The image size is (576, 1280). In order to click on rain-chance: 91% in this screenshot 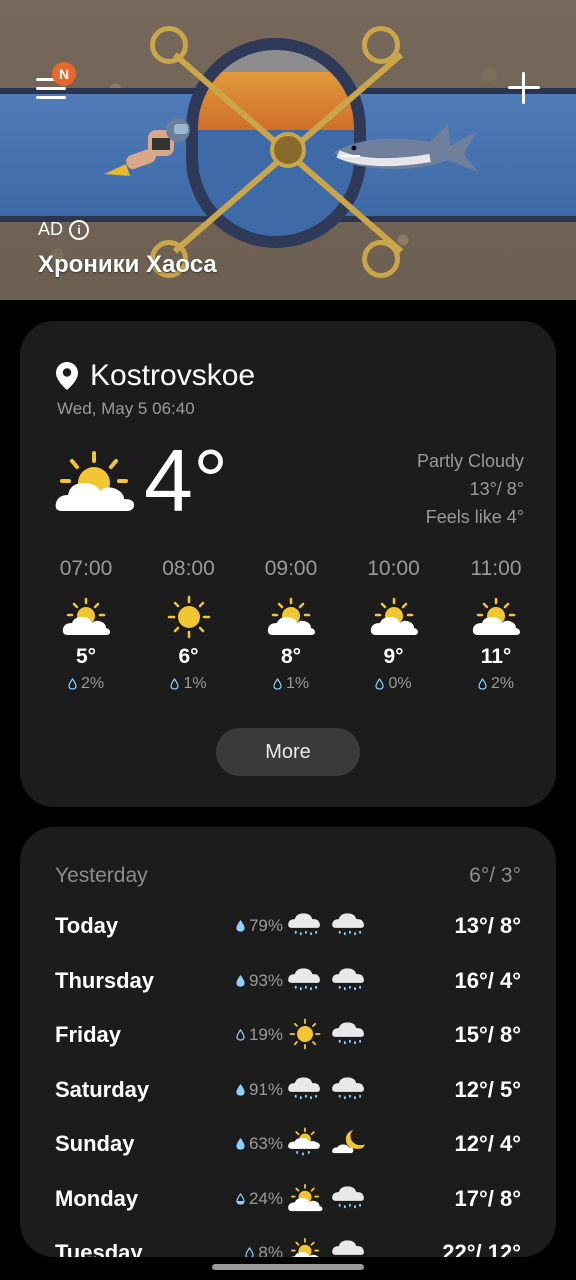, I will do `click(265, 1089)`.